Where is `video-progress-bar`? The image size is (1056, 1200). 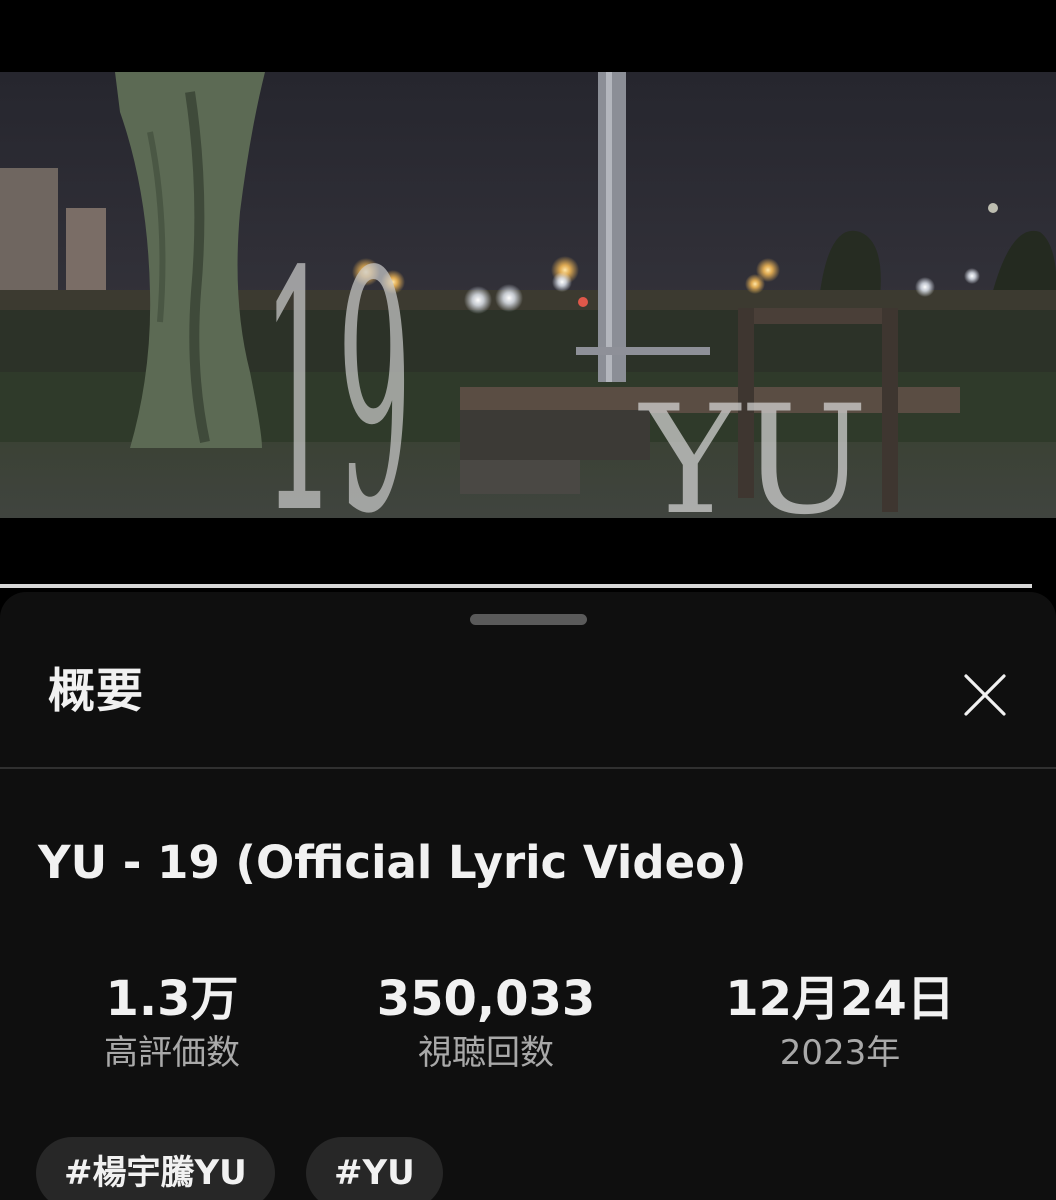 video-progress-bar is located at coordinates (516, 586).